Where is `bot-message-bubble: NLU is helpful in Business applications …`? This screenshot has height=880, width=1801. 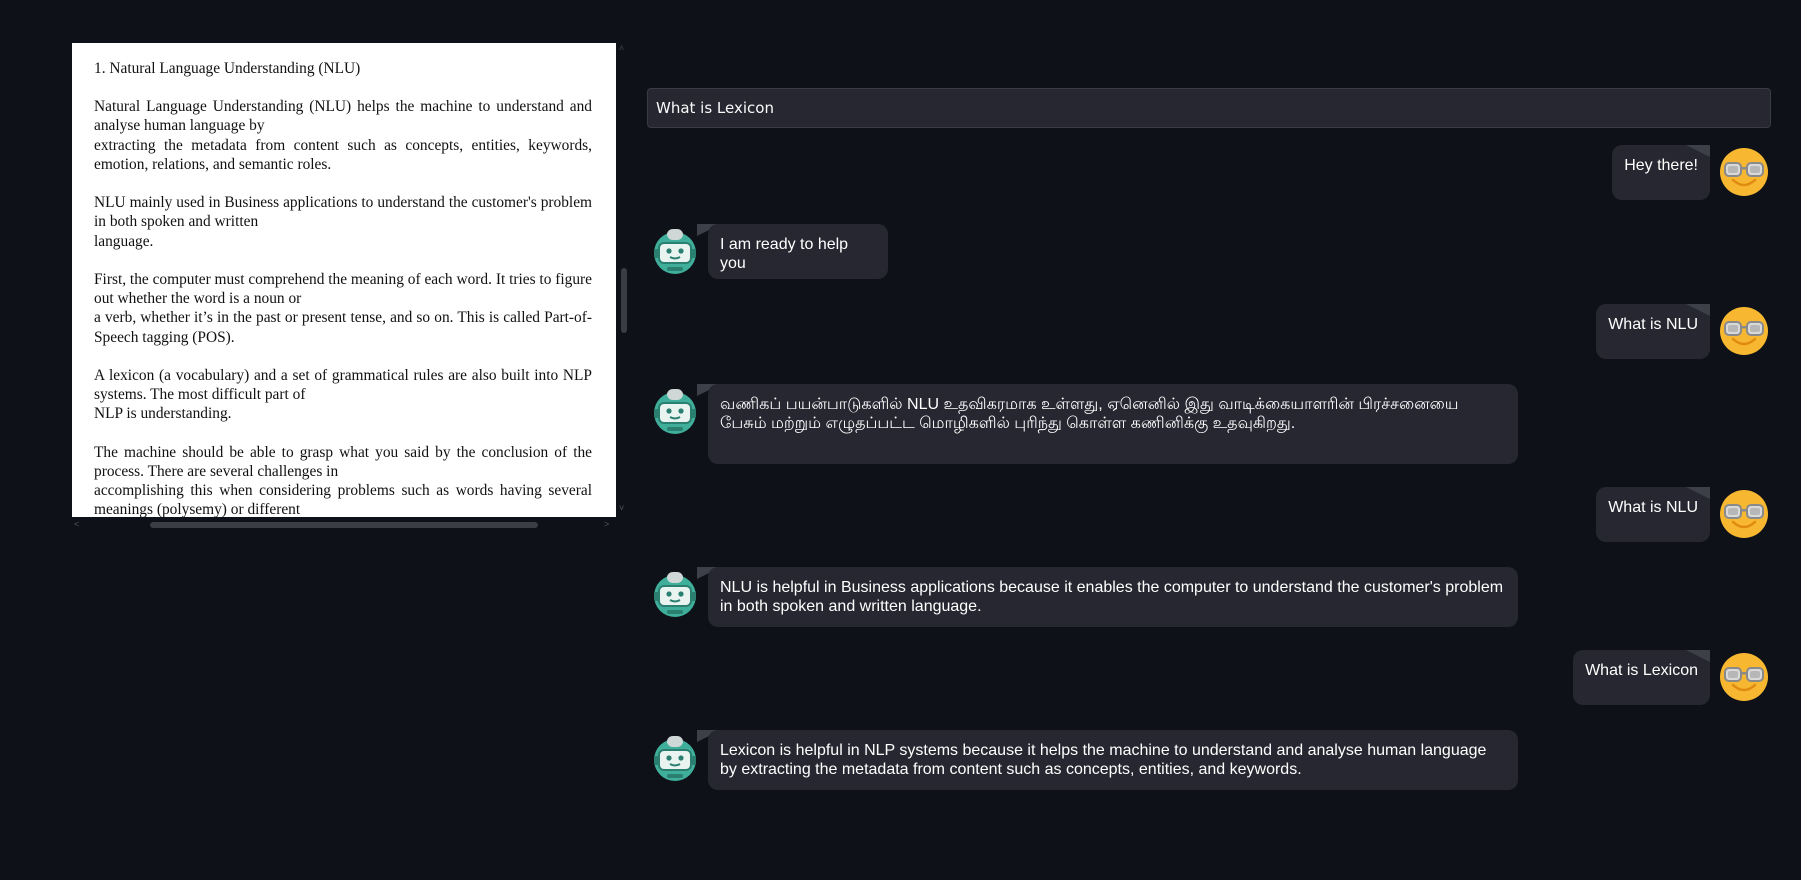
bot-message-bubble: NLU is helpful in Business applications … is located at coordinates (1113, 597).